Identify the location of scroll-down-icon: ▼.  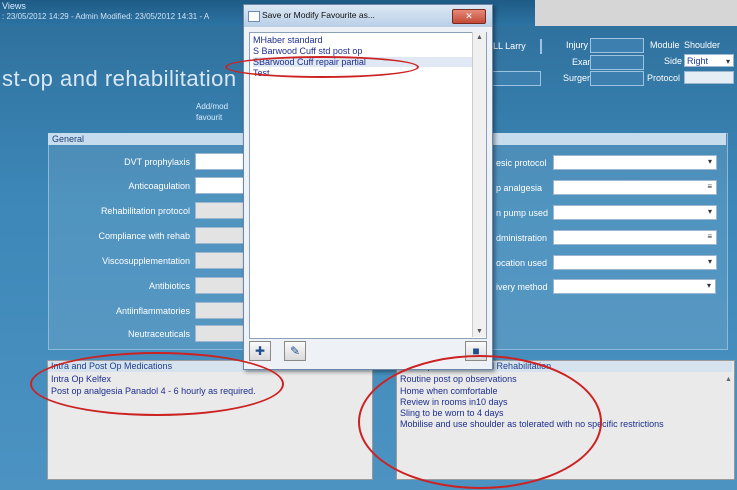
(479, 331).